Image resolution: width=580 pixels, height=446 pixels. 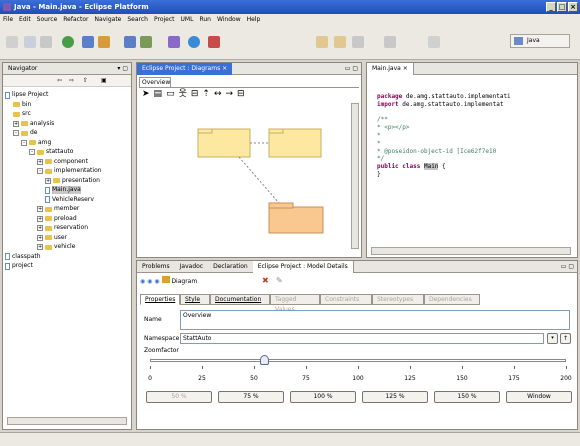 I want to click on open-perspective-icon, so click(x=434, y=42).